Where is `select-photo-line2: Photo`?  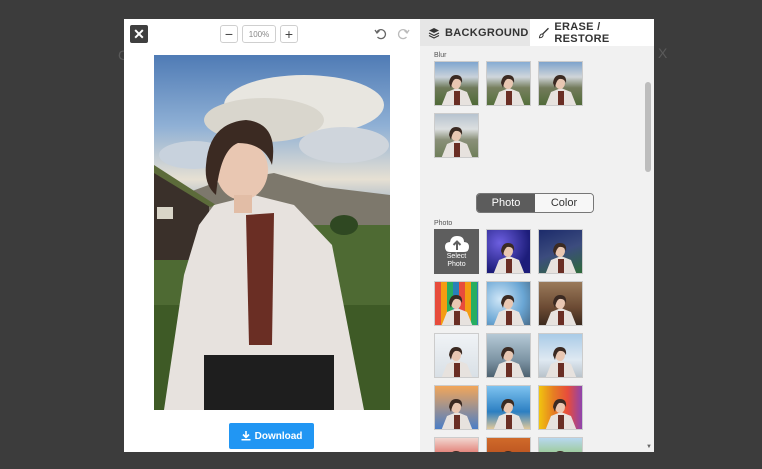 select-photo-line2: Photo is located at coordinates (456, 264).